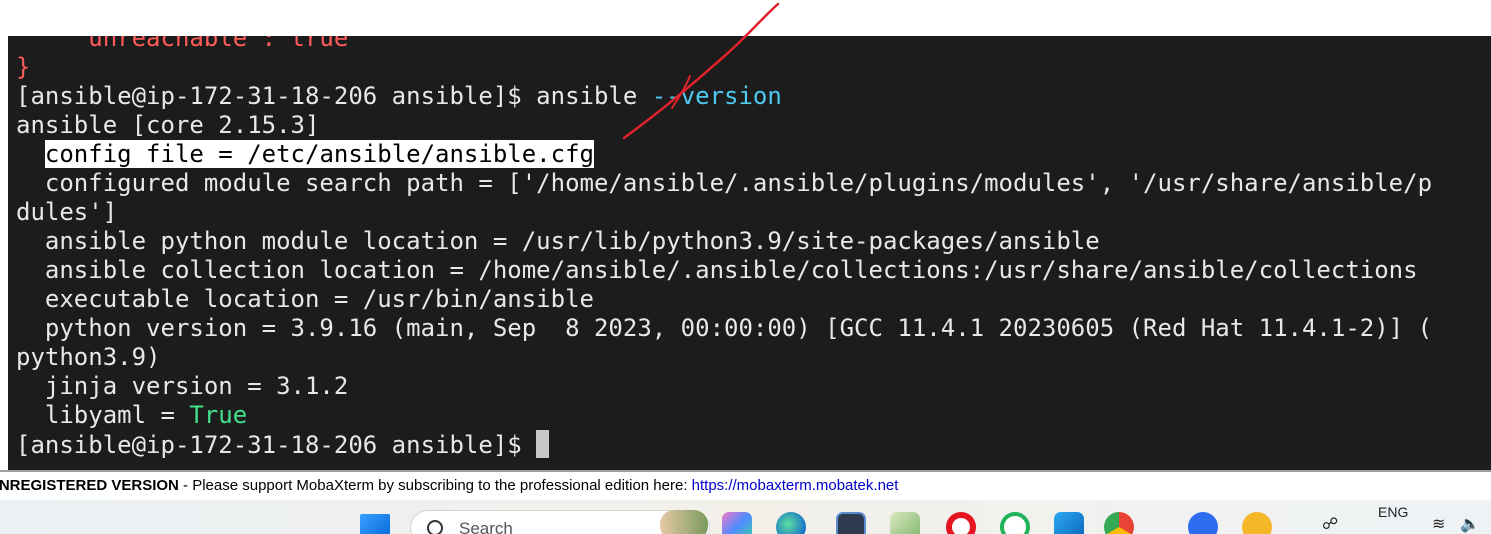 This screenshot has height=534, width=1491. I want to click on terminal-line-config: config file = /etc/ansible/ansible.cfg, so click(305, 154).